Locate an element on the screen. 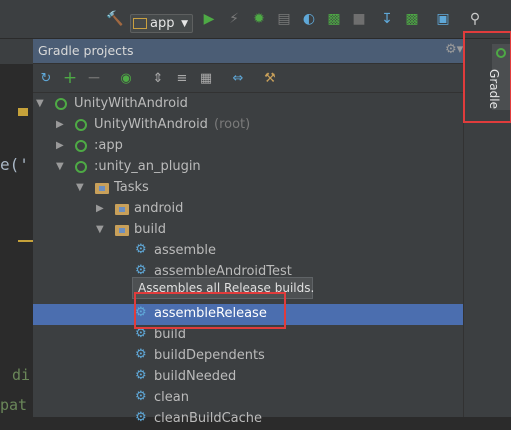 The height and width of the screenshot is (430, 511). tree-row: ⚙ buildDependents is located at coordinates (248, 356).